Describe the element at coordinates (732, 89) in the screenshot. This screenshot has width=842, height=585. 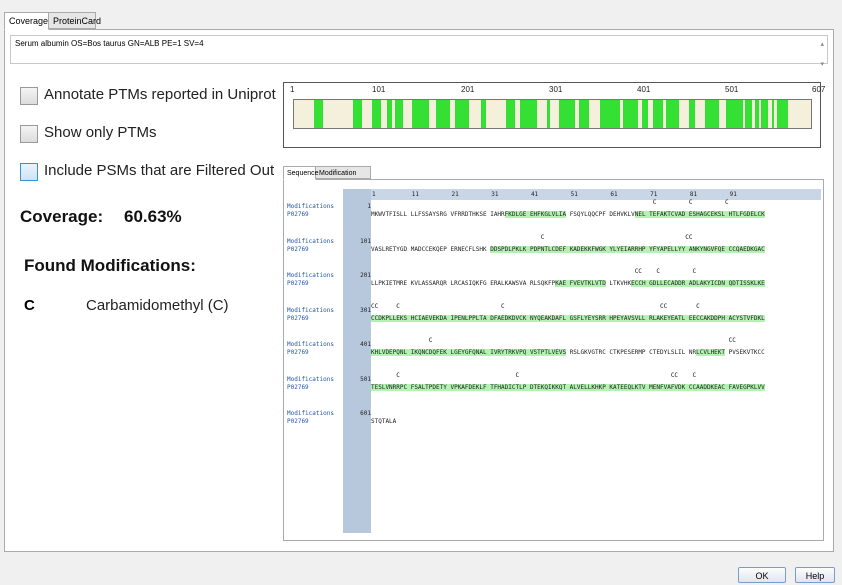
I see `coverage-map-tick: 501` at that location.